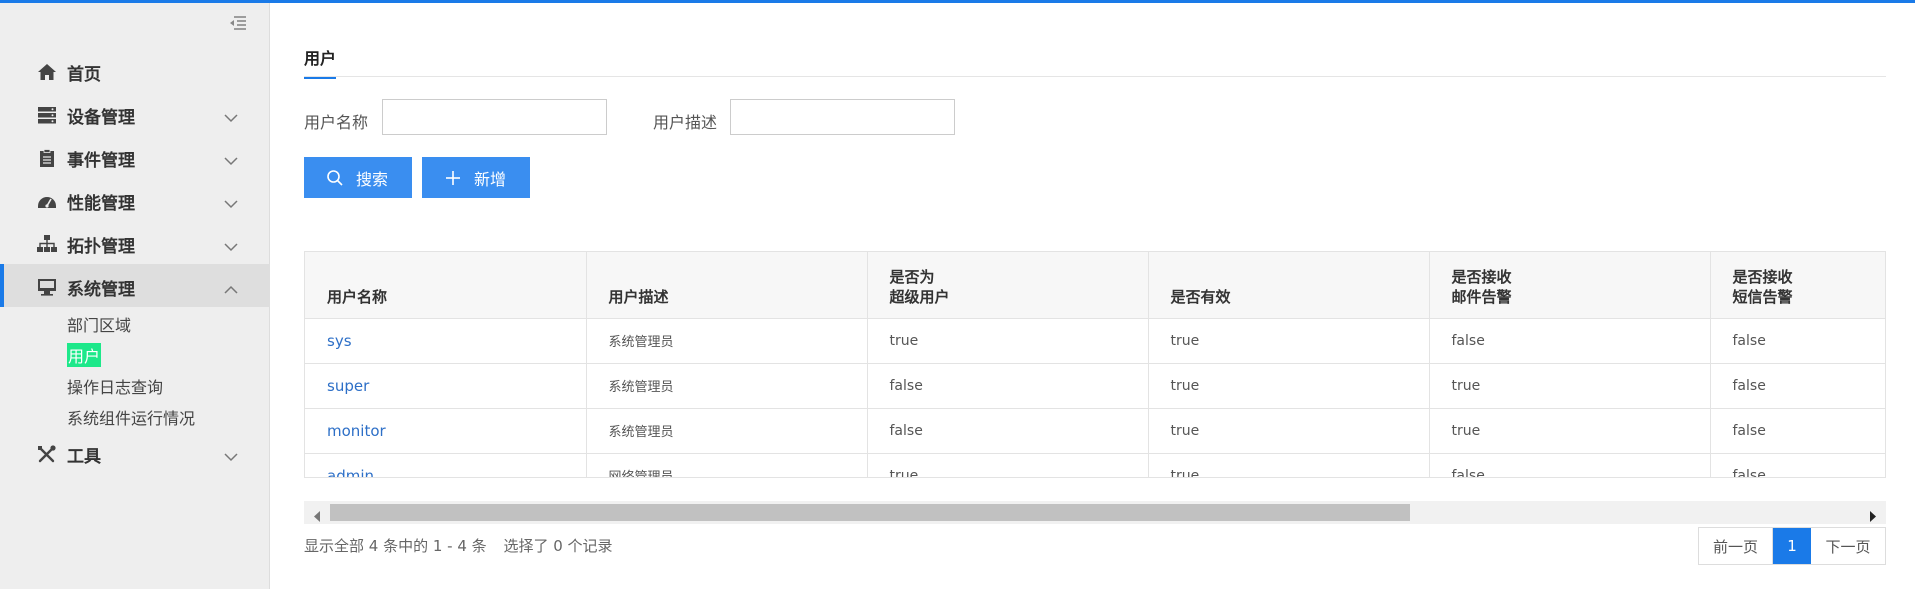 Image resolution: width=1915 pixels, height=589 pixels. Describe the element at coordinates (101, 161) in the screenshot. I see `menu-label: 事件管理` at that location.